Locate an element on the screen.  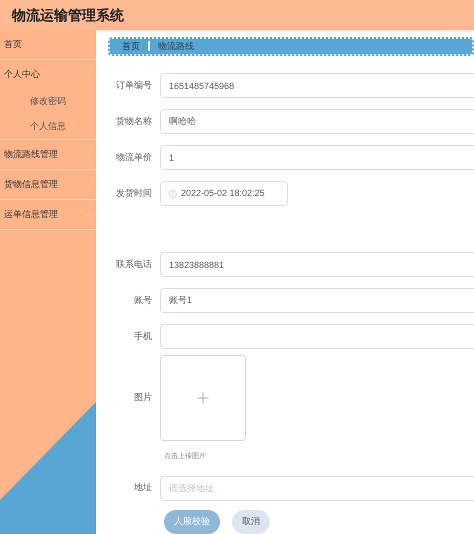
submenu-item: 个人信息 is located at coordinates (48, 126).